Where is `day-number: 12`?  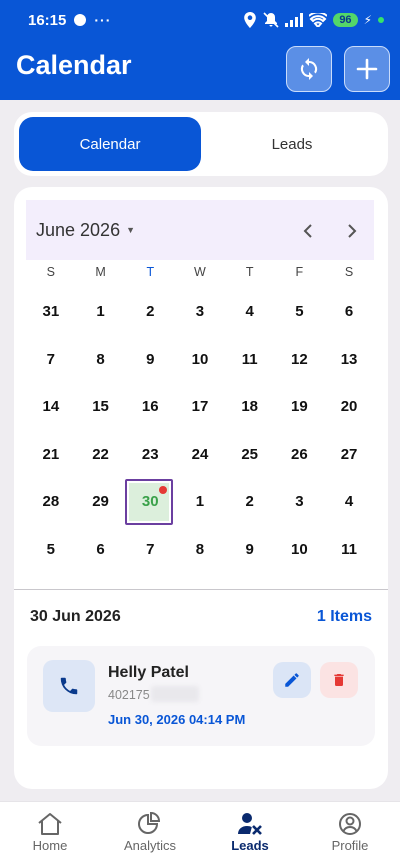
day-number: 12 is located at coordinates (299, 359).